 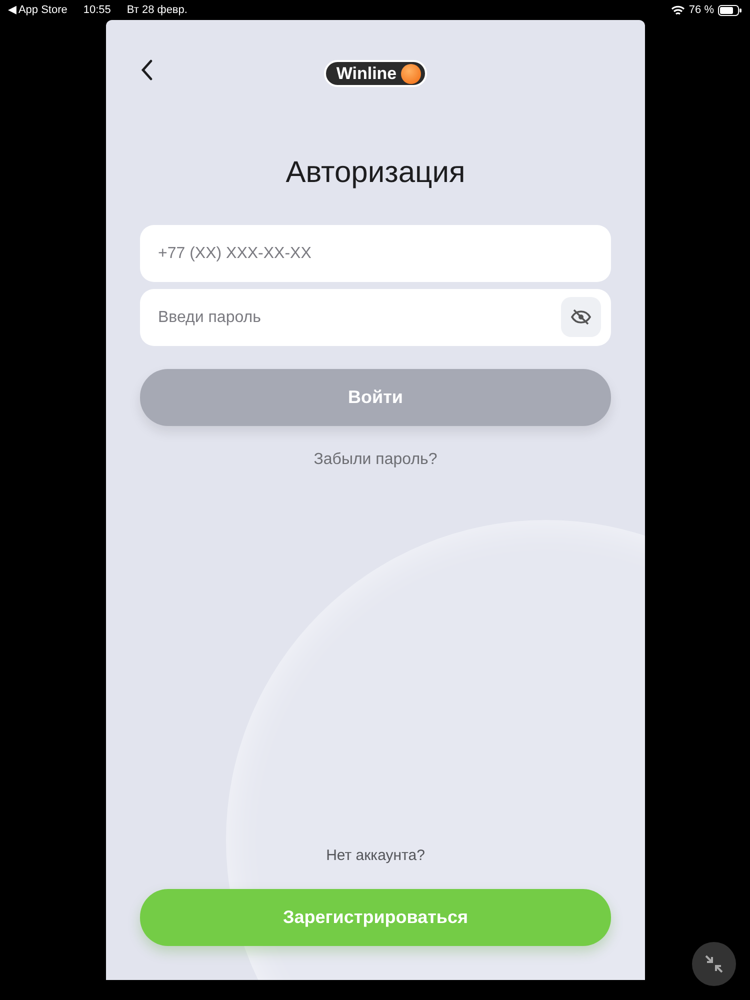 I want to click on register-button: Зарегистрироваться, so click(x=375, y=917).